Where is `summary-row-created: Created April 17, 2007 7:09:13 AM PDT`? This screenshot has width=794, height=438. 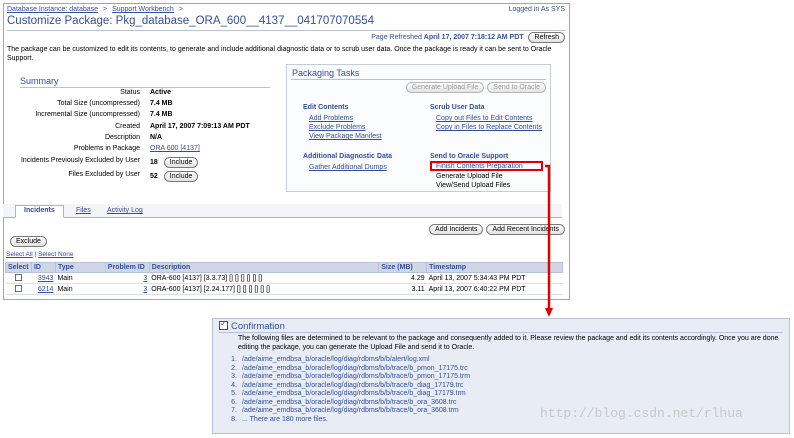 summary-row-created: Created April 17, 2007 7:09:13 AM PDT is located at coordinates (150, 128).